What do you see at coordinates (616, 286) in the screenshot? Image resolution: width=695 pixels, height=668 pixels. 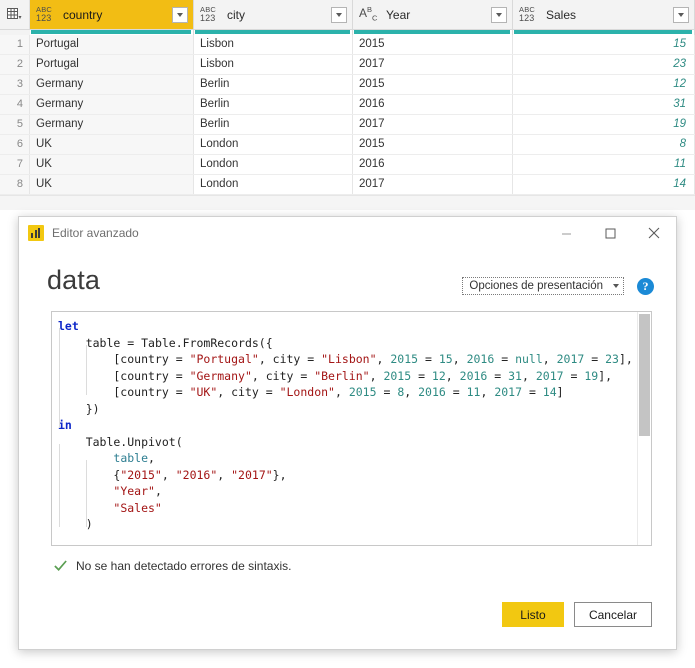 I see `chevron-down-icon` at bounding box center [616, 286].